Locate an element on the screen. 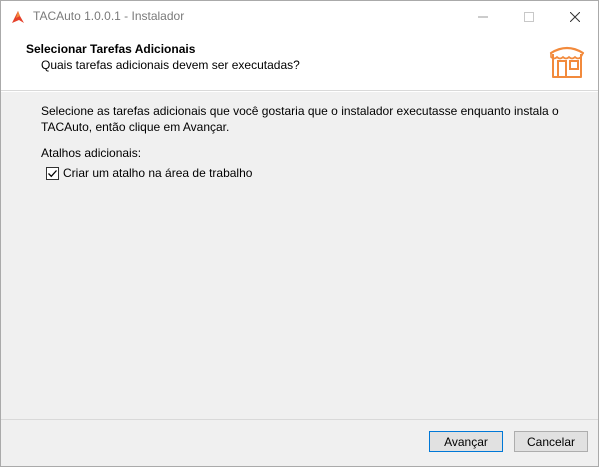 The height and width of the screenshot is (467, 599). store-icon is located at coordinates (567, 62).